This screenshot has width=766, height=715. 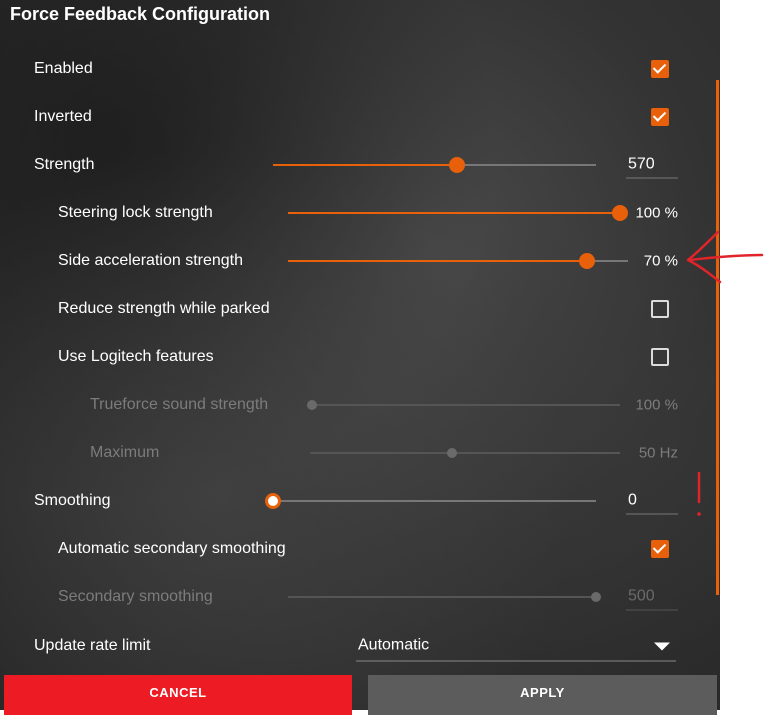 What do you see at coordinates (662, 646) in the screenshot?
I see `caret-down-icon` at bounding box center [662, 646].